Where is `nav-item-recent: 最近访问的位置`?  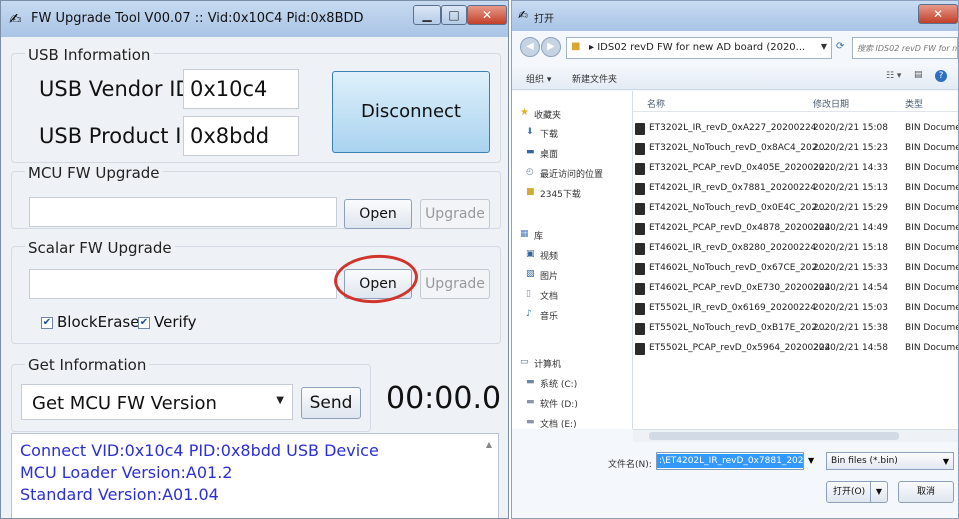 nav-item-recent: 最近访问的位置 is located at coordinates (571, 173).